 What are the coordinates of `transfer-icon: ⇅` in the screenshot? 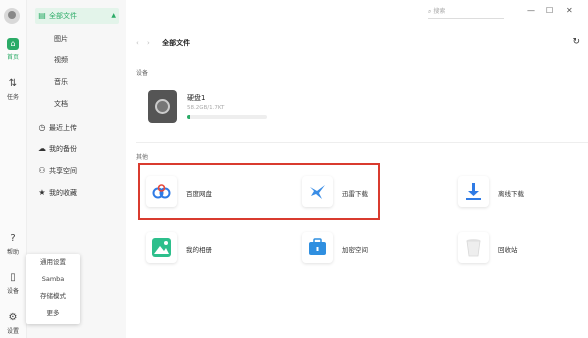 It's located at (13, 83).